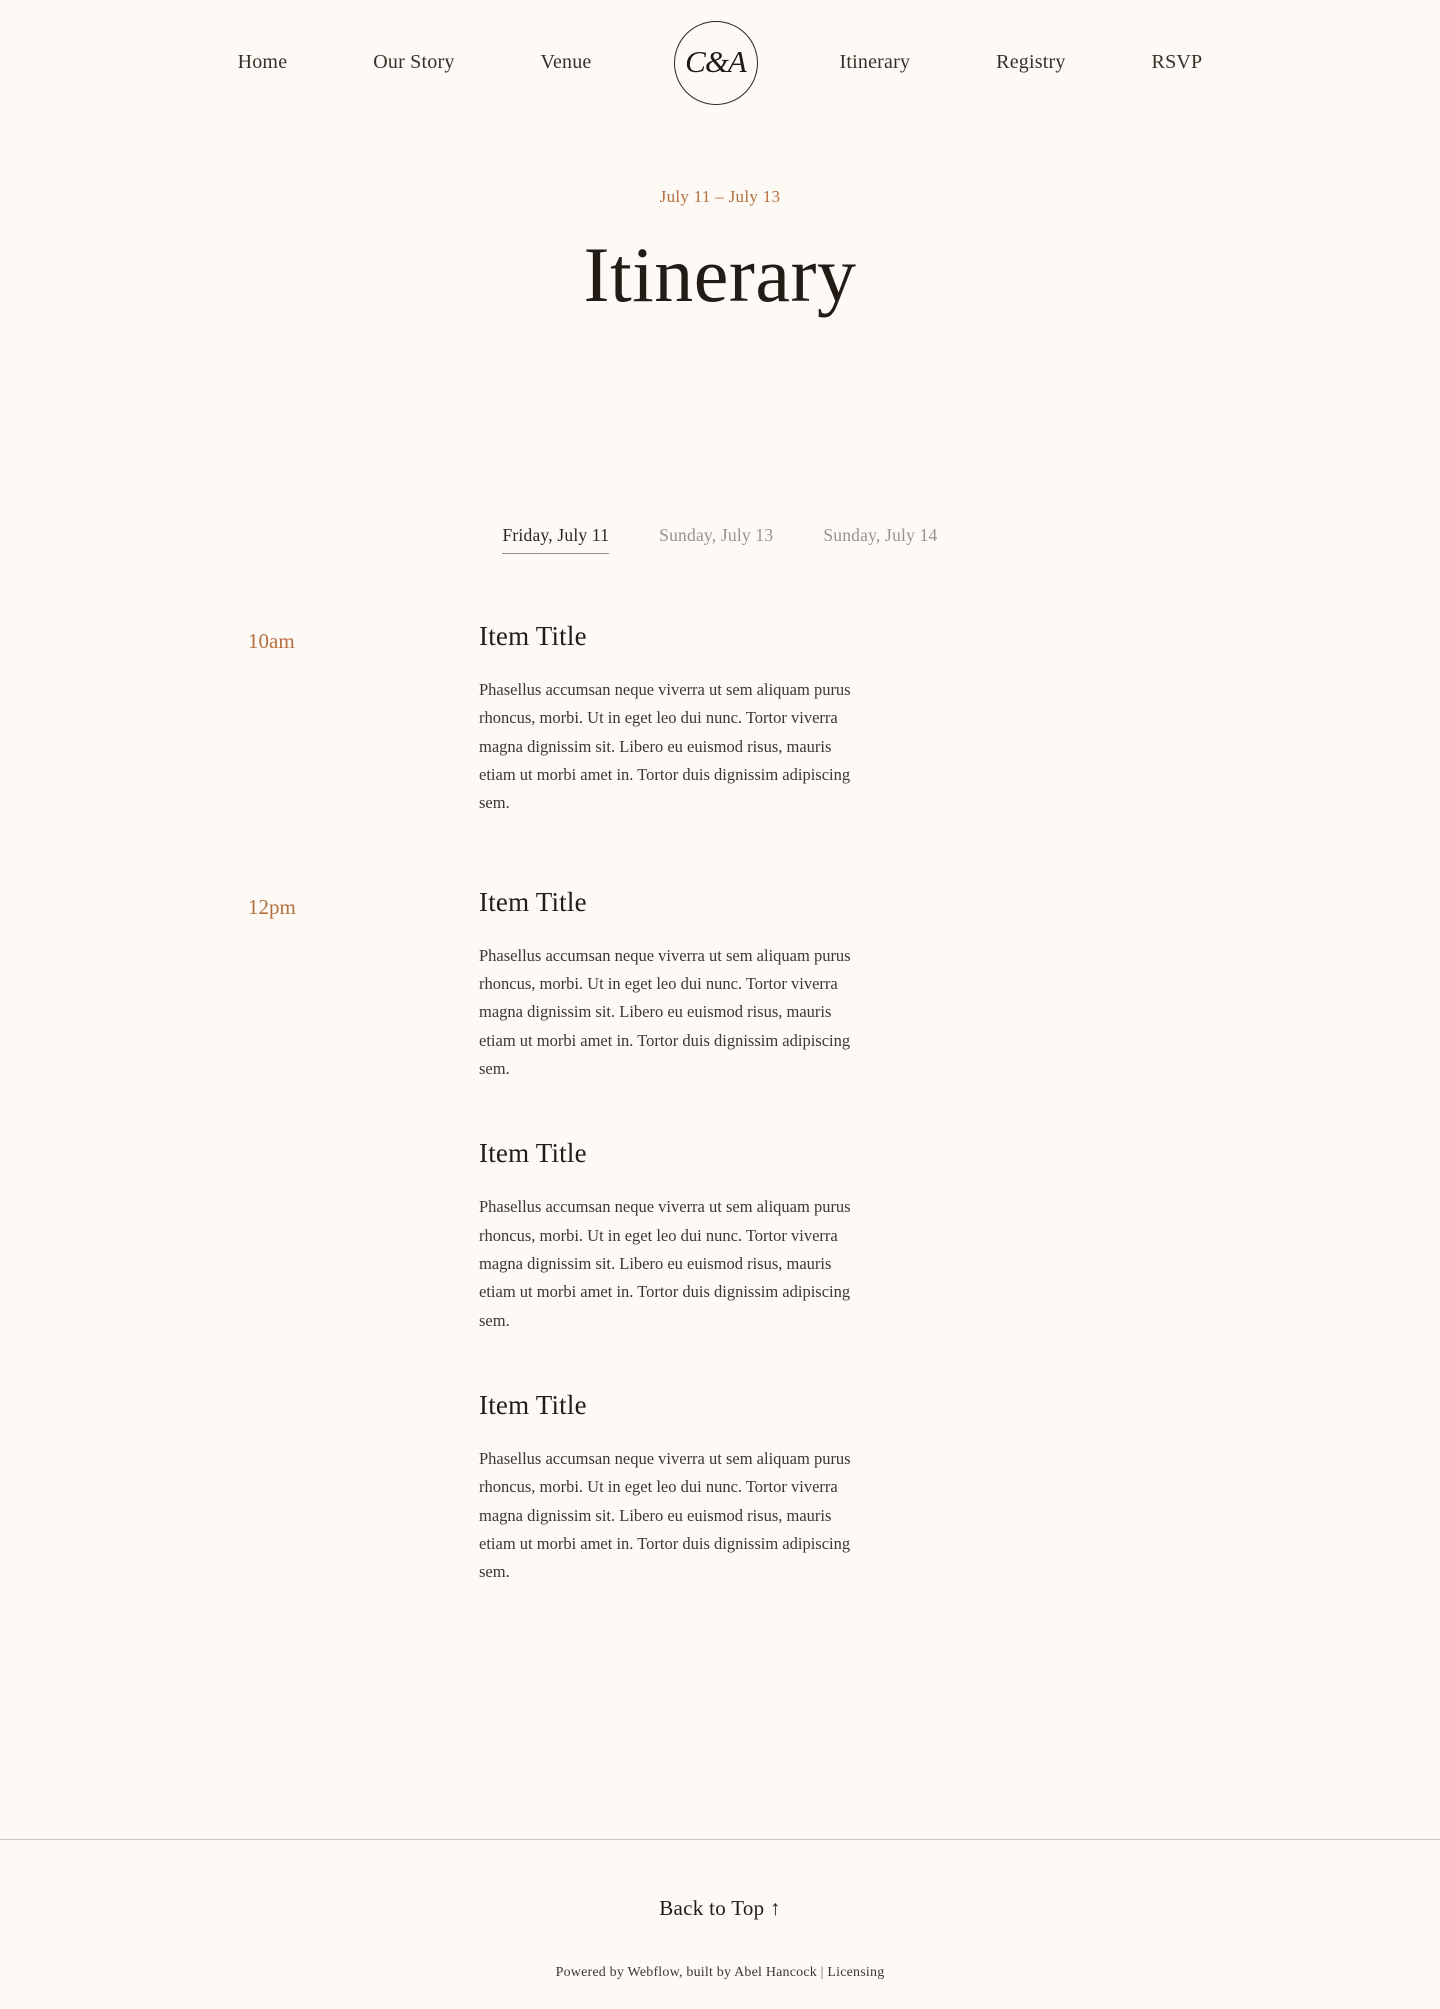  Describe the element at coordinates (1030, 62) in the screenshot. I see `nav-link-registry: Registry` at that location.